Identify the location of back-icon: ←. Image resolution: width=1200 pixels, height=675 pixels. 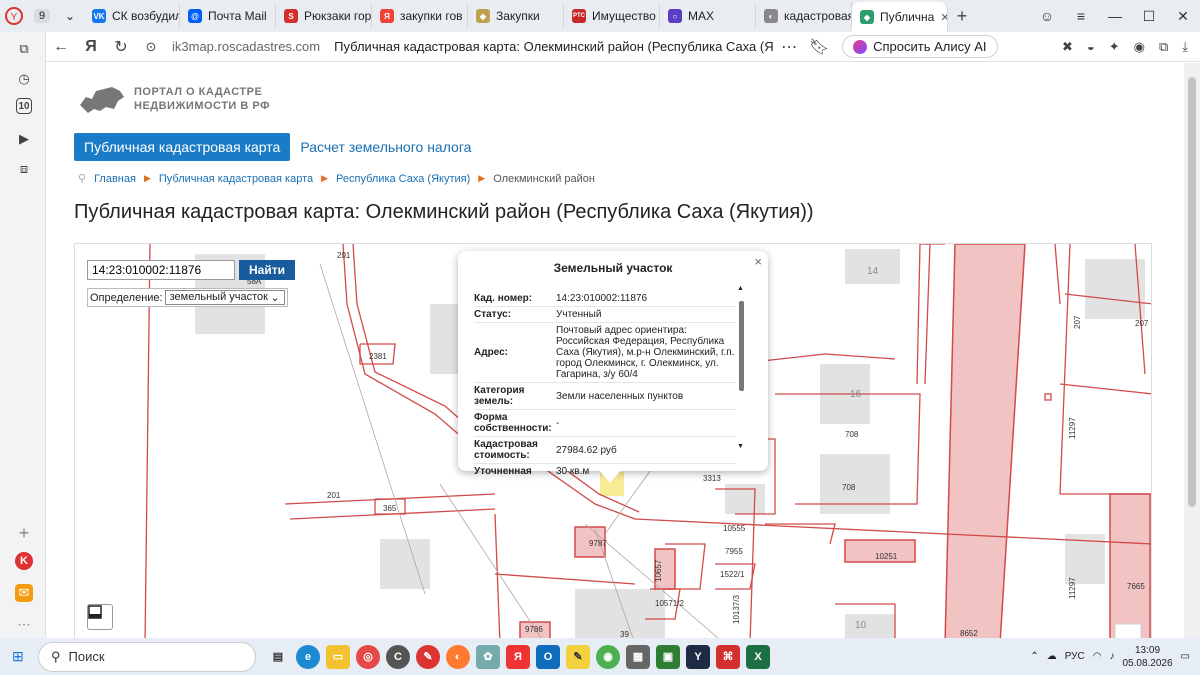
(61, 47).